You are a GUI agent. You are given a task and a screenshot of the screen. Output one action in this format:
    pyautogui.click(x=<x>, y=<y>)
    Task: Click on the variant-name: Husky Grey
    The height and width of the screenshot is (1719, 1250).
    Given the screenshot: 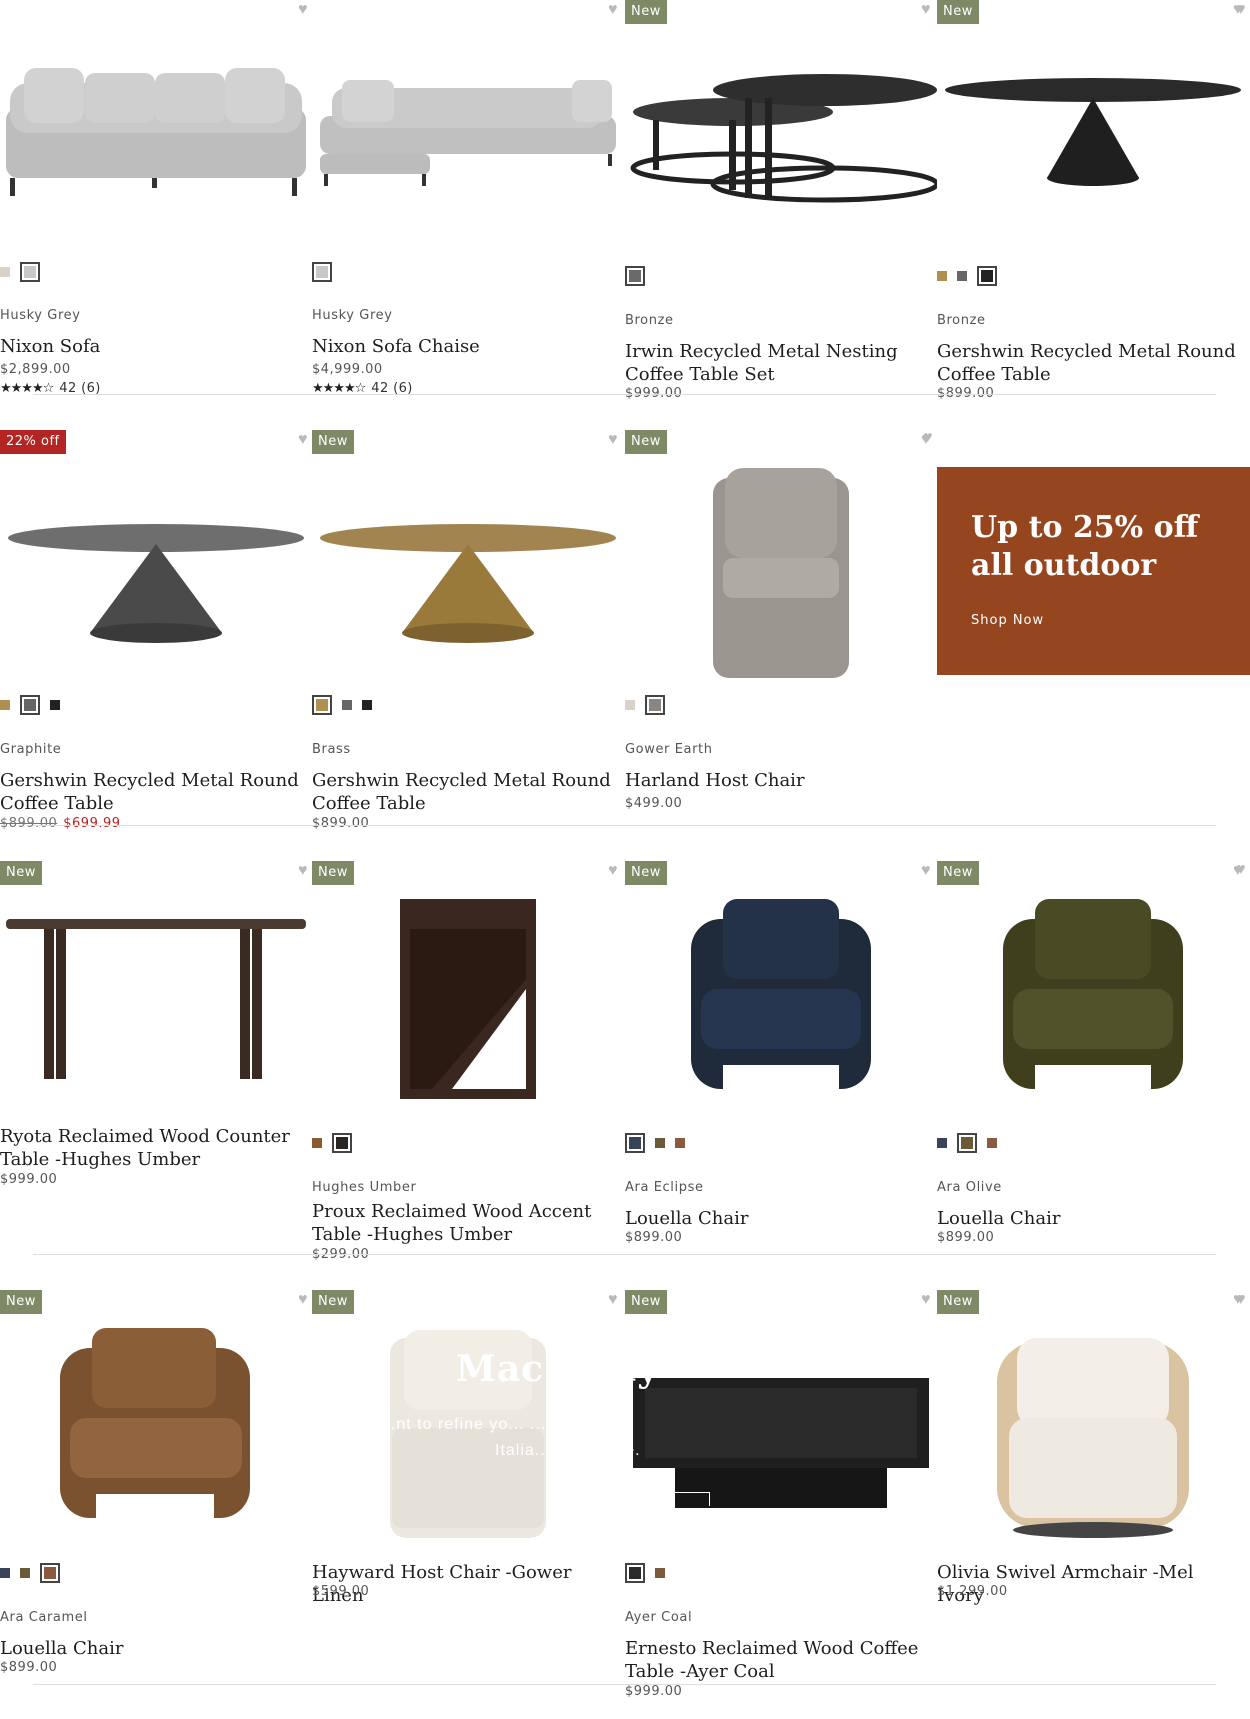 What is the action you would take?
    pyautogui.click(x=40, y=315)
    